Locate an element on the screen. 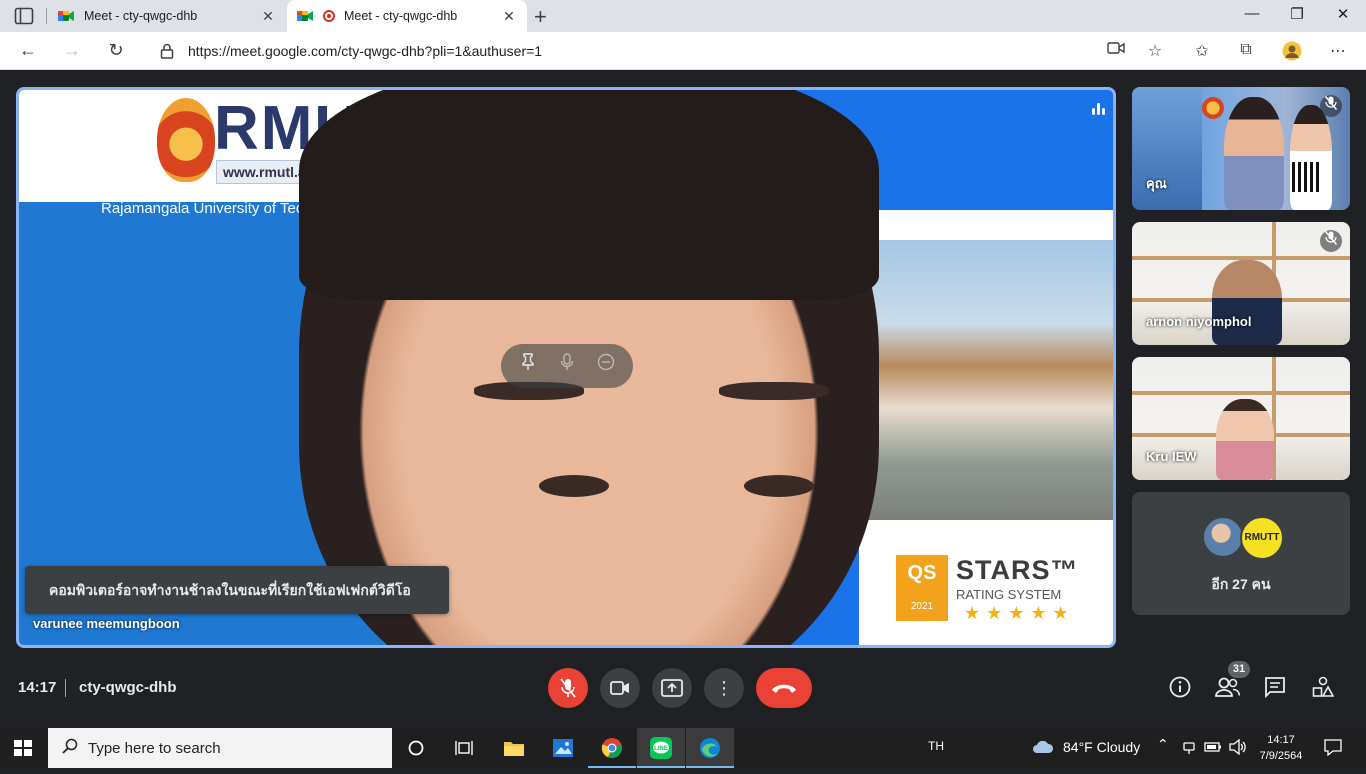 The image size is (1366, 774). back-arrow-icon: ← is located at coordinates (28, 51).